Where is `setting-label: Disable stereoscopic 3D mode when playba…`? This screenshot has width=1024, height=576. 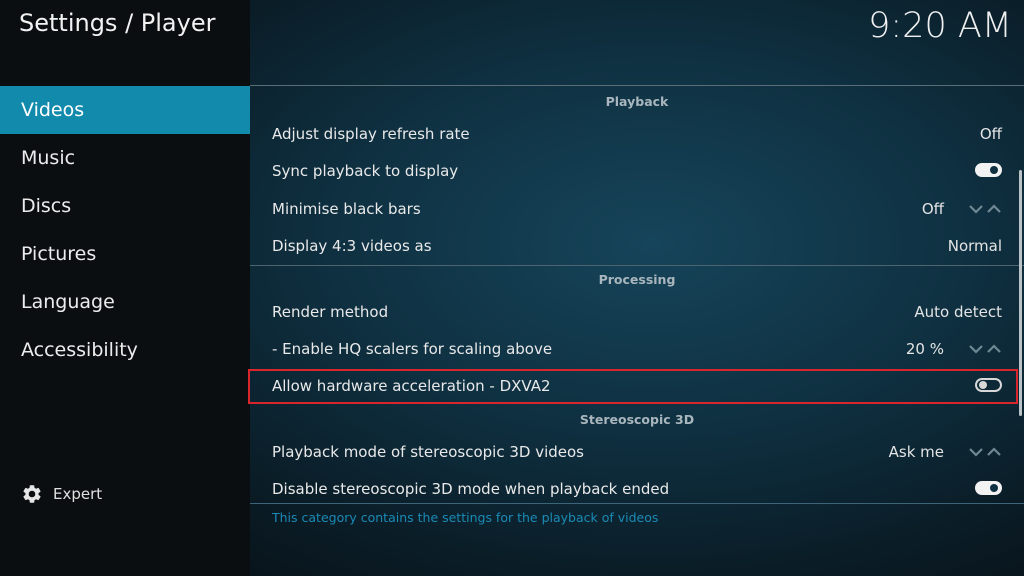 setting-label: Disable stereoscopic 3D mode when playba… is located at coordinates (471, 489).